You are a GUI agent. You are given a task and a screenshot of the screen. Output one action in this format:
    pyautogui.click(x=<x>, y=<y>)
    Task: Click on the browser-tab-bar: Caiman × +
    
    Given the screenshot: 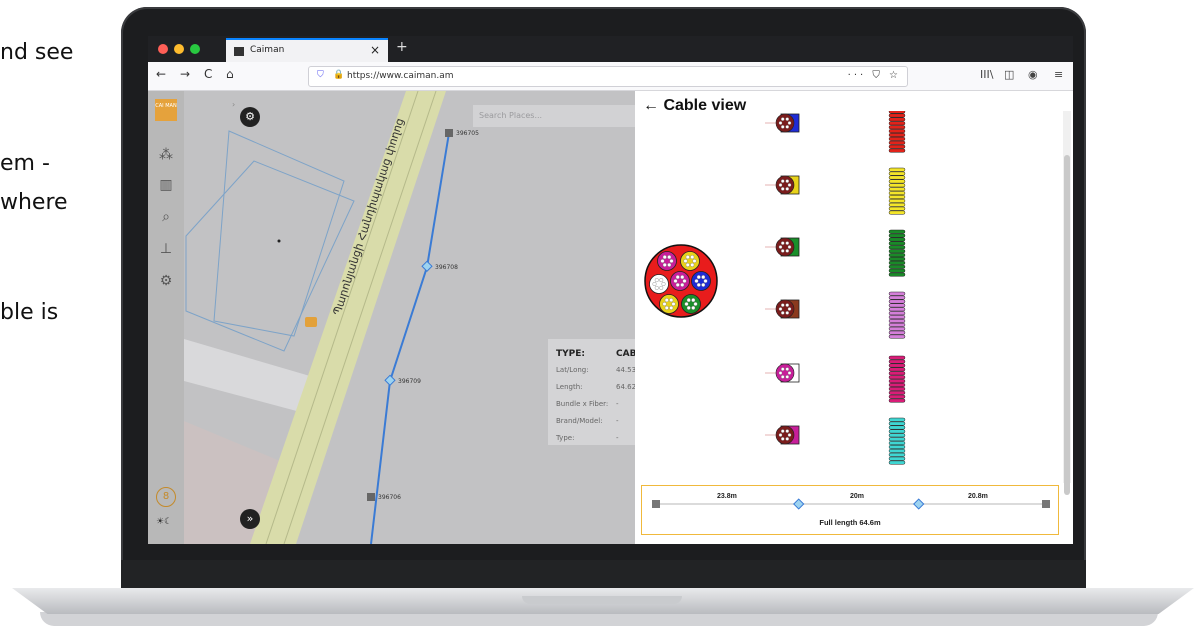 What is the action you would take?
    pyautogui.click(x=610, y=49)
    